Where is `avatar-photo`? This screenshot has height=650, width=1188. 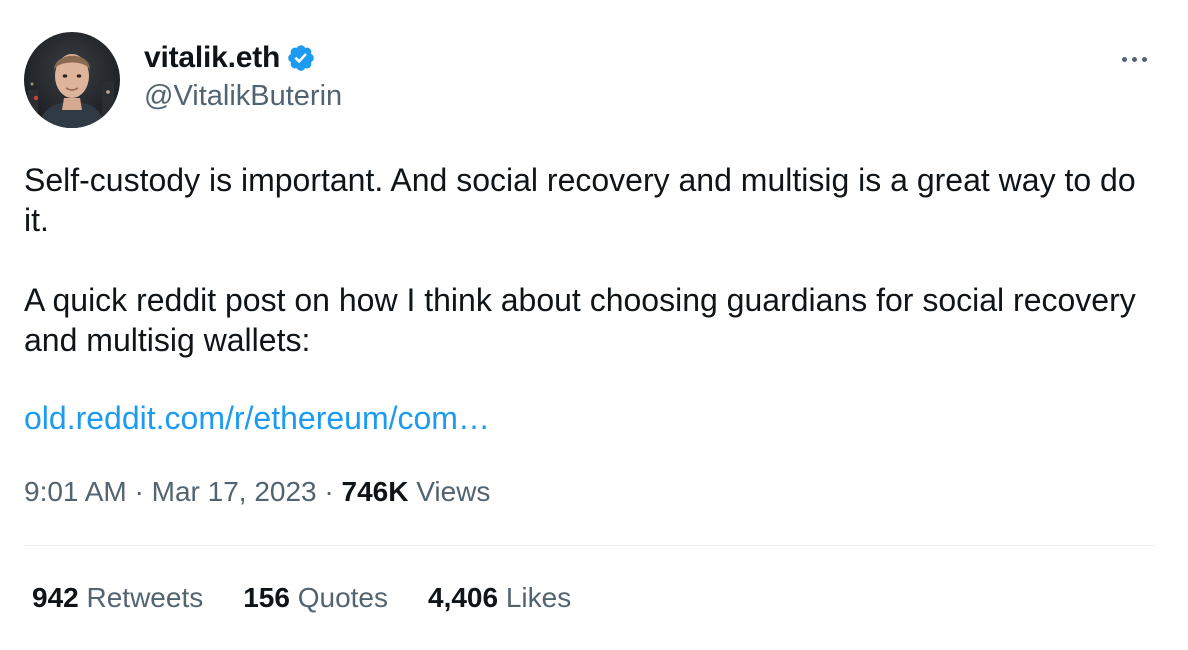
avatar-photo is located at coordinates (72, 80).